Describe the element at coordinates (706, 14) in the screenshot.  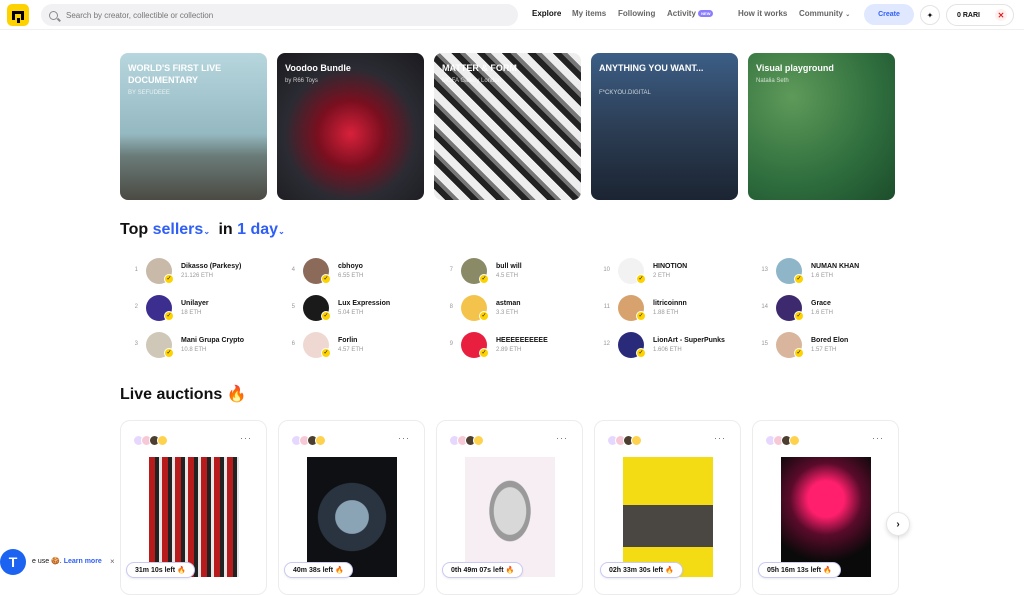
I see `new-badge: NEW` at that location.